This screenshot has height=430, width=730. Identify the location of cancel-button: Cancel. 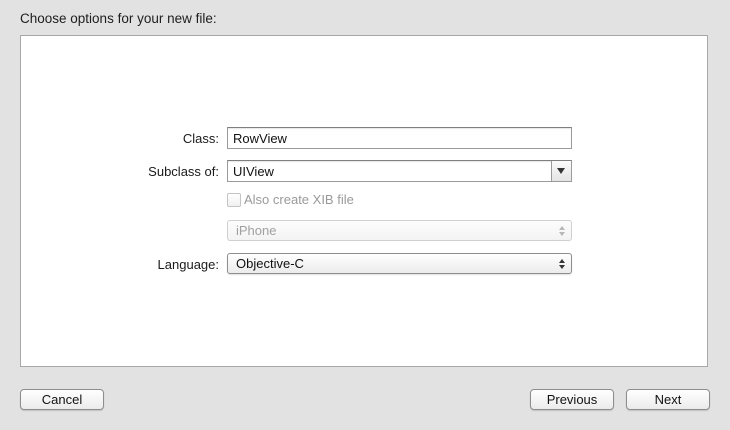
(62, 399).